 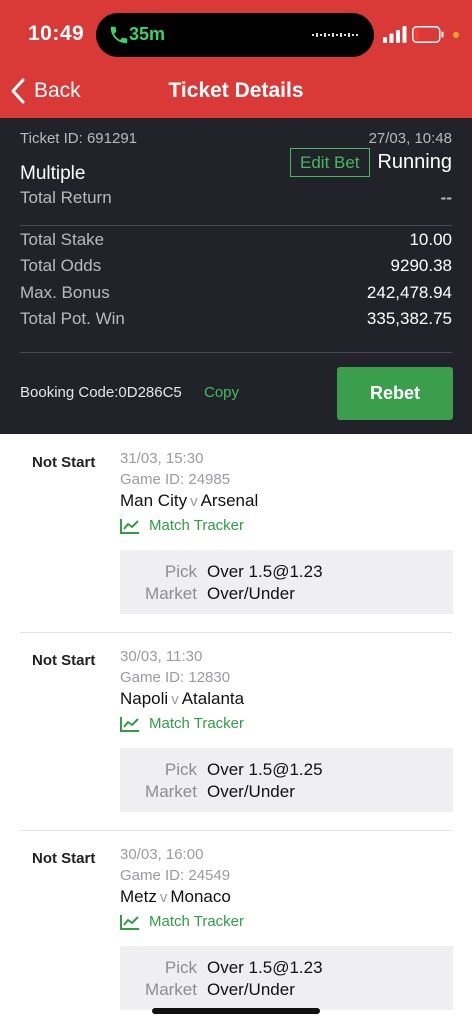 What do you see at coordinates (235, 35) in the screenshot?
I see `dynamic-island: 35m` at bounding box center [235, 35].